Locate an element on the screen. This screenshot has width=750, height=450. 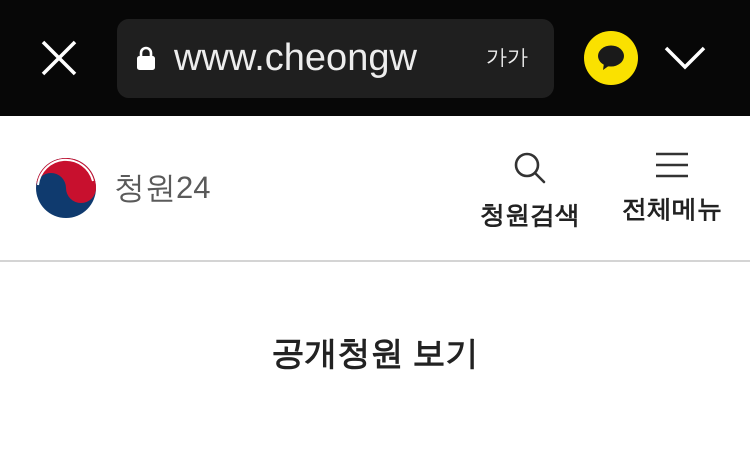
logo-icon is located at coordinates (66, 188).